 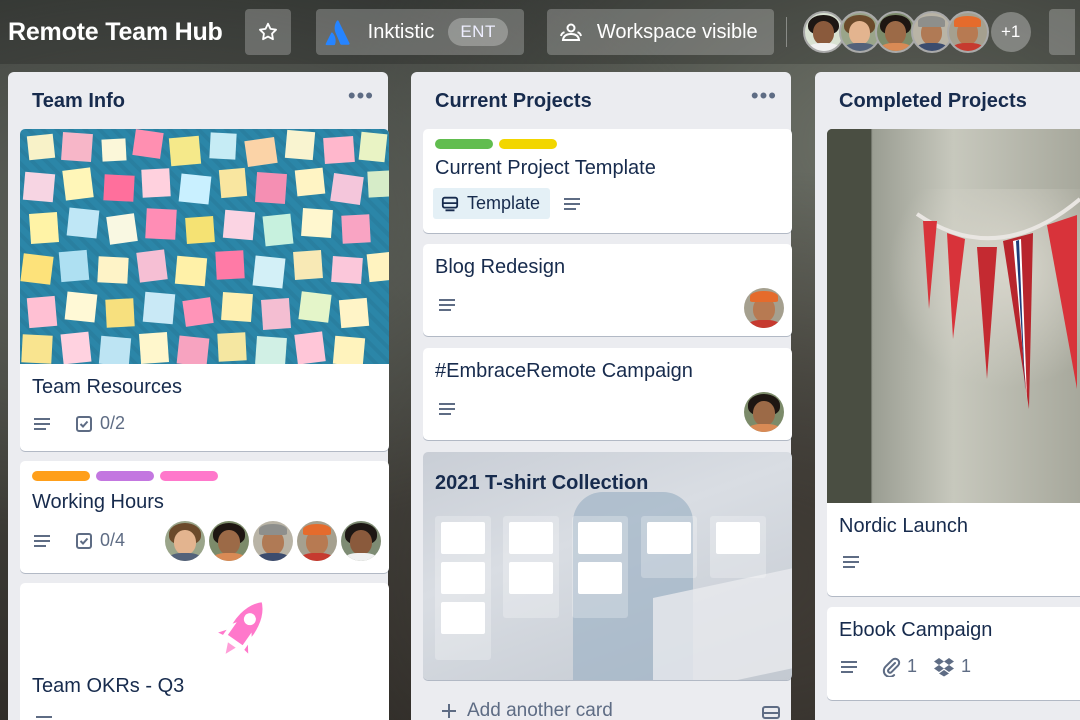 I want to click on list-header: Team Info •••, so click(x=198, y=101).